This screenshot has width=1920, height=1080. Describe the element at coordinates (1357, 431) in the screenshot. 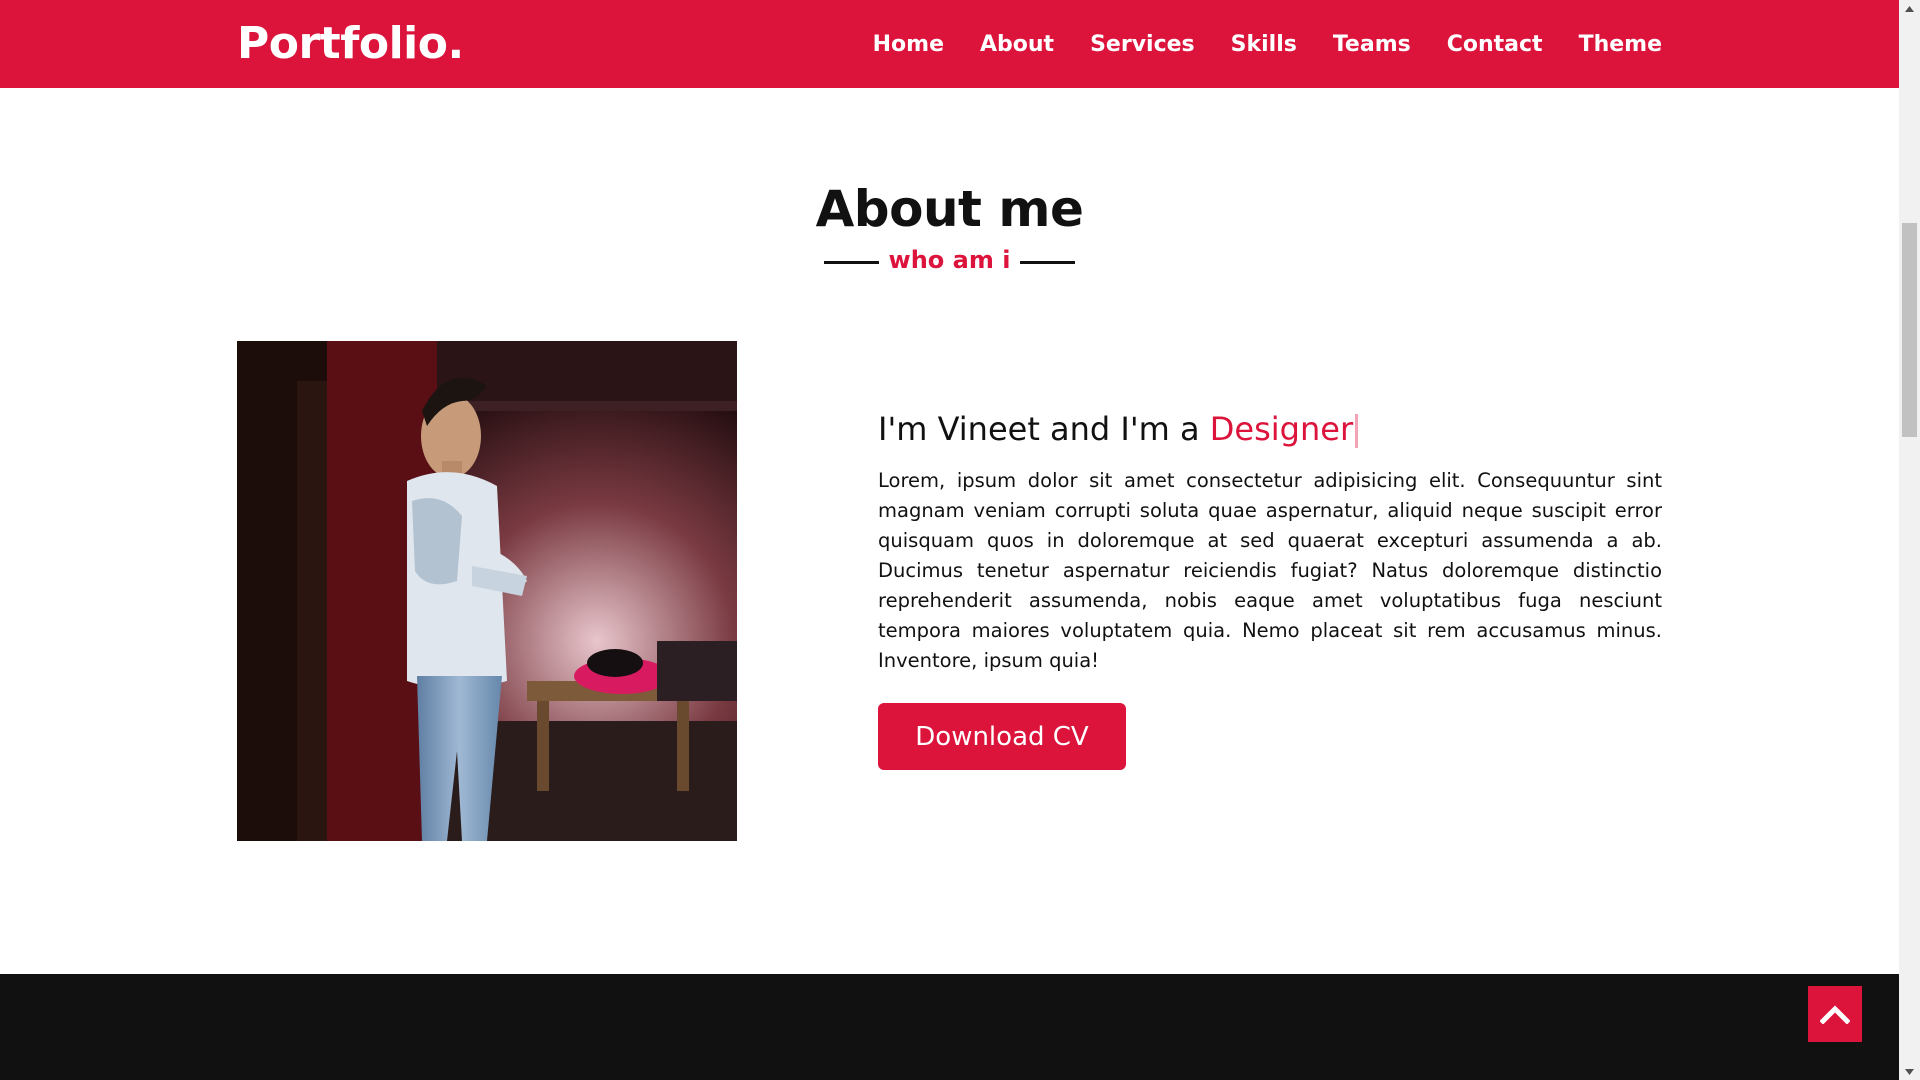

I see `typing-cursor` at that location.